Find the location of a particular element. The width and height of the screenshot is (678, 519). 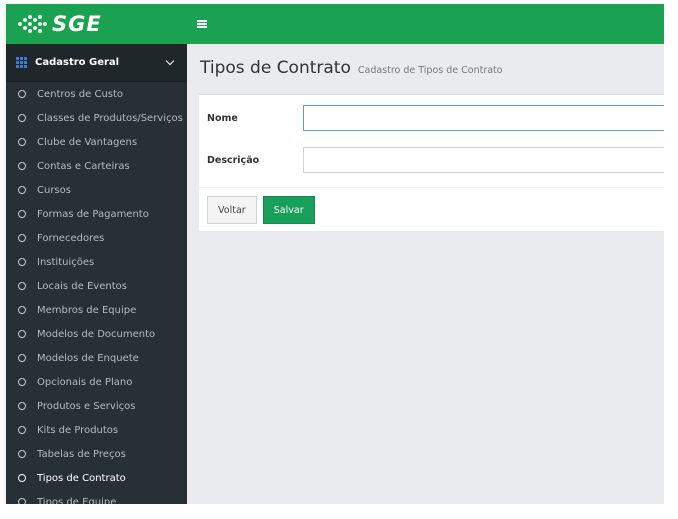

dots-globe-icon is located at coordinates (31, 24).